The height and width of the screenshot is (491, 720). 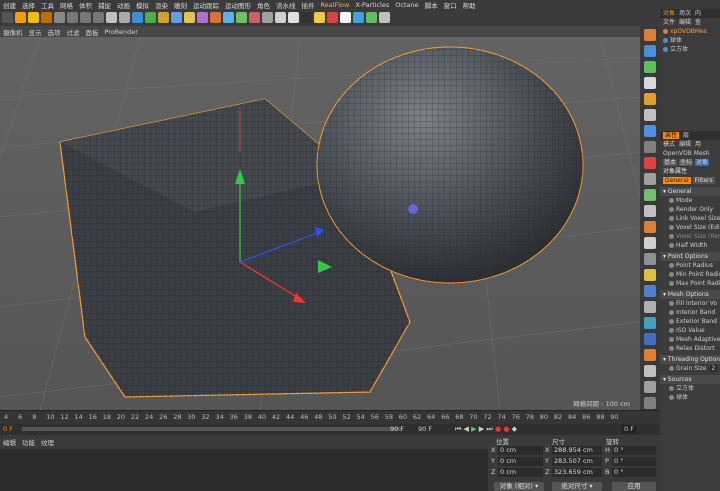 What do you see at coordinates (241, 17) in the screenshot?
I see `plugin-icon` at bounding box center [241, 17].